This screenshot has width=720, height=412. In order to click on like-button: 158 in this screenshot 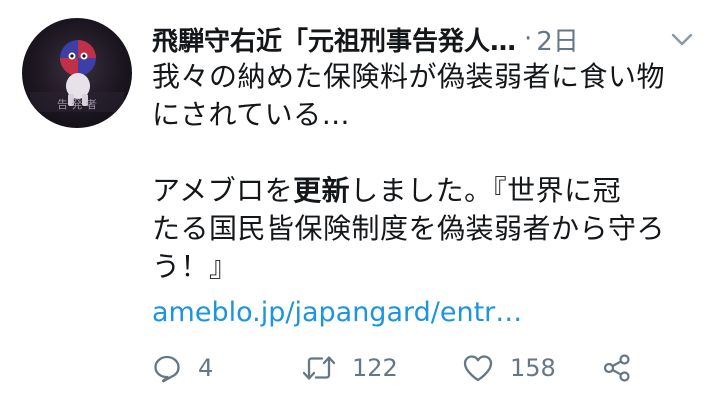, I will do `click(532, 368)`.